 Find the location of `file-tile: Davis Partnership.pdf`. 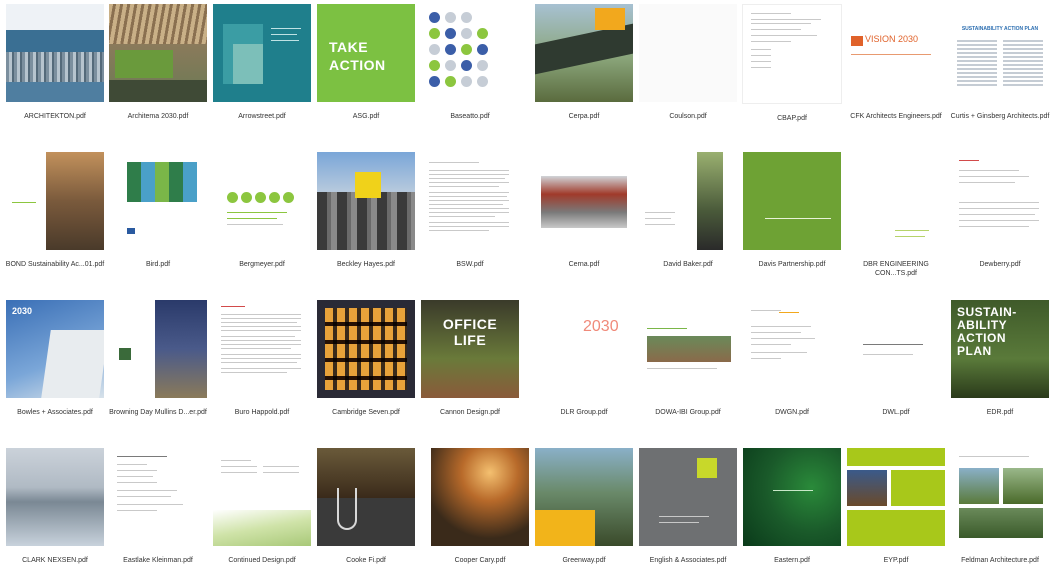

file-tile: Davis Partnership.pdf is located at coordinates (792, 210).